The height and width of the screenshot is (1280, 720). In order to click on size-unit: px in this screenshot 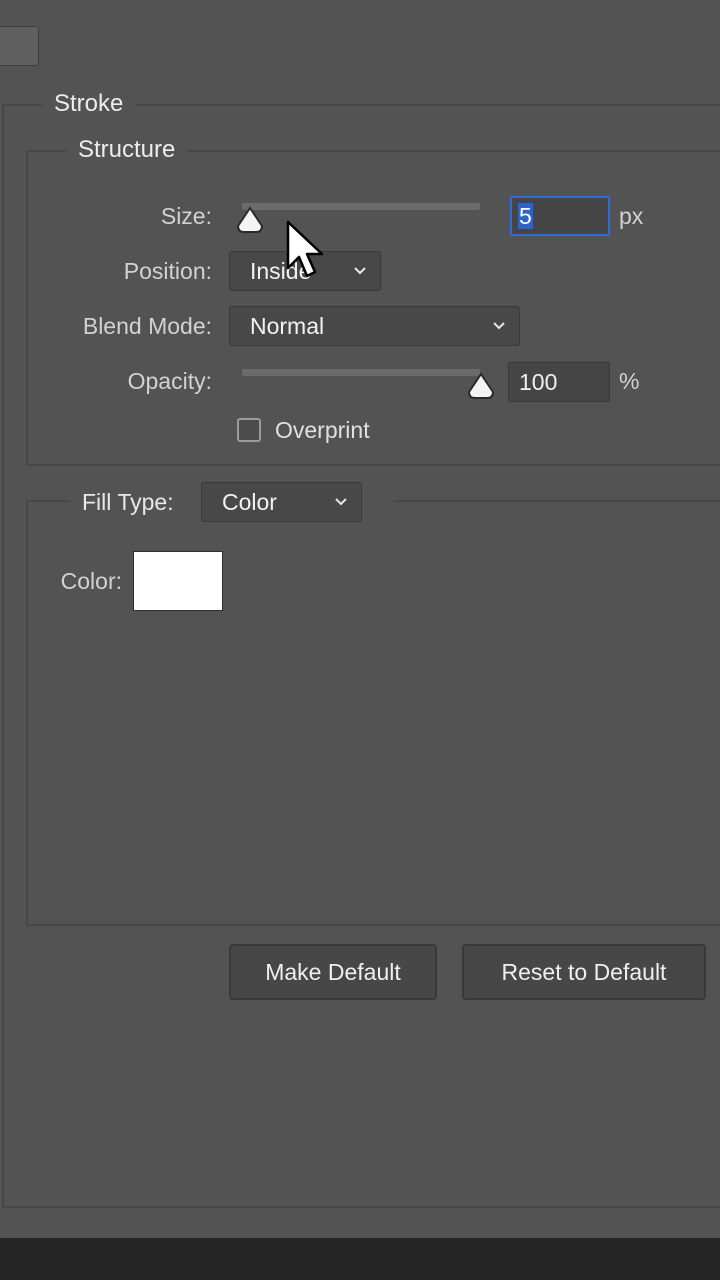, I will do `click(631, 216)`.